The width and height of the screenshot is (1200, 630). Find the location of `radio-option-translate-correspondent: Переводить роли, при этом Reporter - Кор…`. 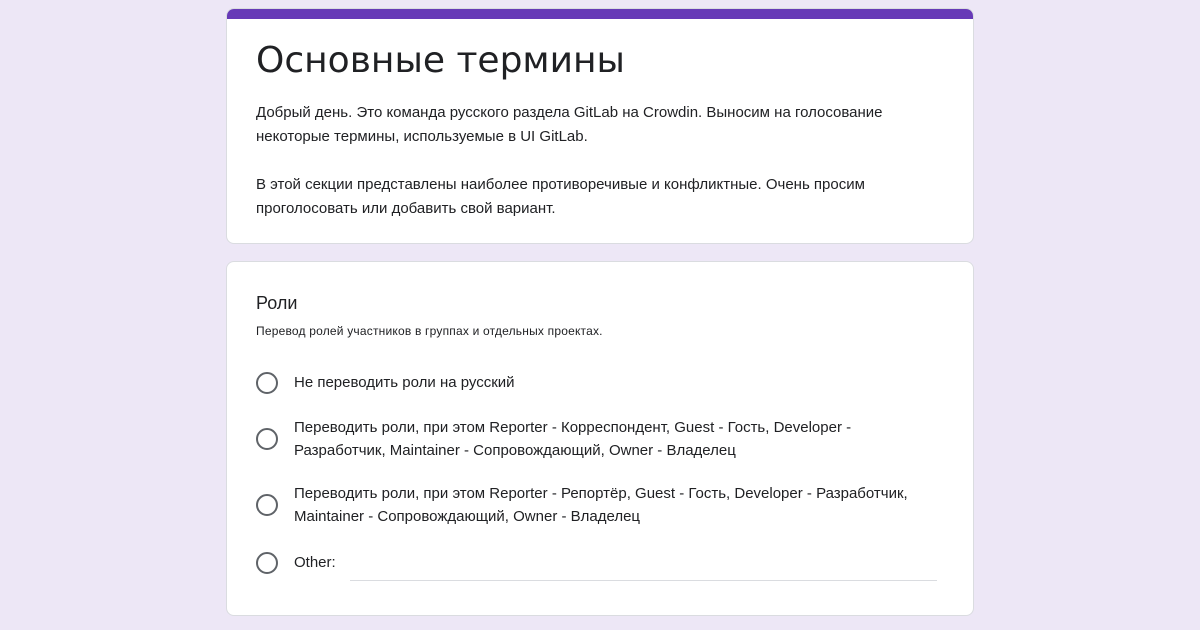

radio-option-translate-correspondent: Переводить роли, при этом Reporter - Кор… is located at coordinates (596, 439).